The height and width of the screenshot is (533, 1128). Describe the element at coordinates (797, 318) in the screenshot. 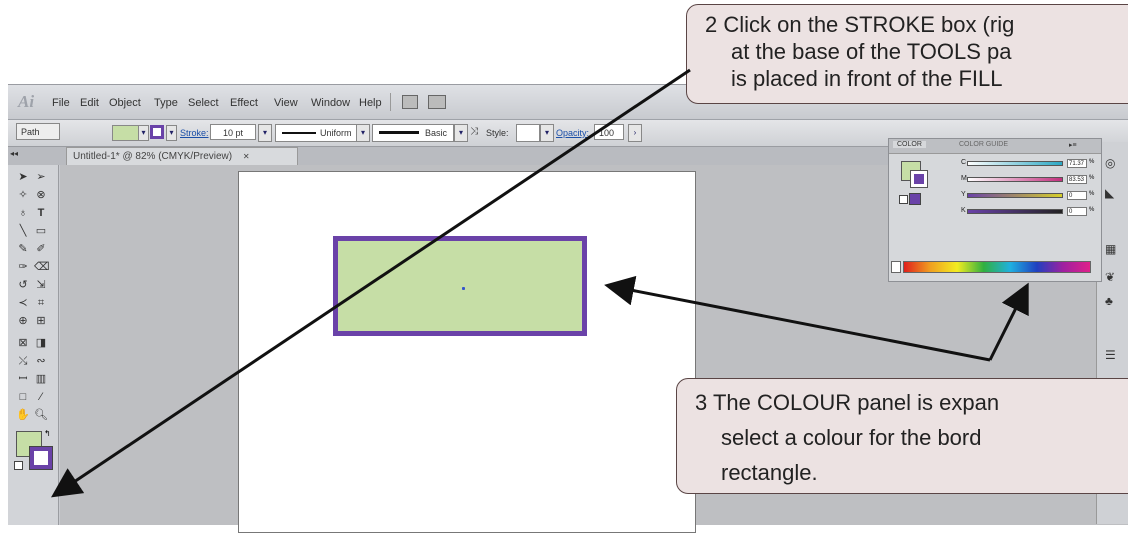

I see `arrow-to-rectangle` at that location.